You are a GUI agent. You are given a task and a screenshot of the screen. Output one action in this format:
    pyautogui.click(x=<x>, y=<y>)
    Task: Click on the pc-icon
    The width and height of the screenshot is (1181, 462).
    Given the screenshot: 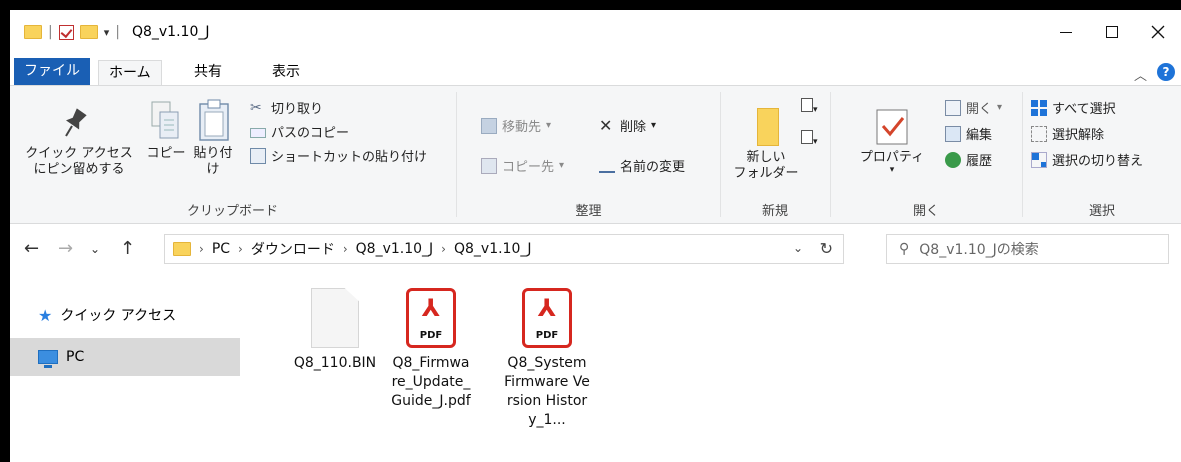 What is the action you would take?
    pyautogui.click(x=48, y=359)
    